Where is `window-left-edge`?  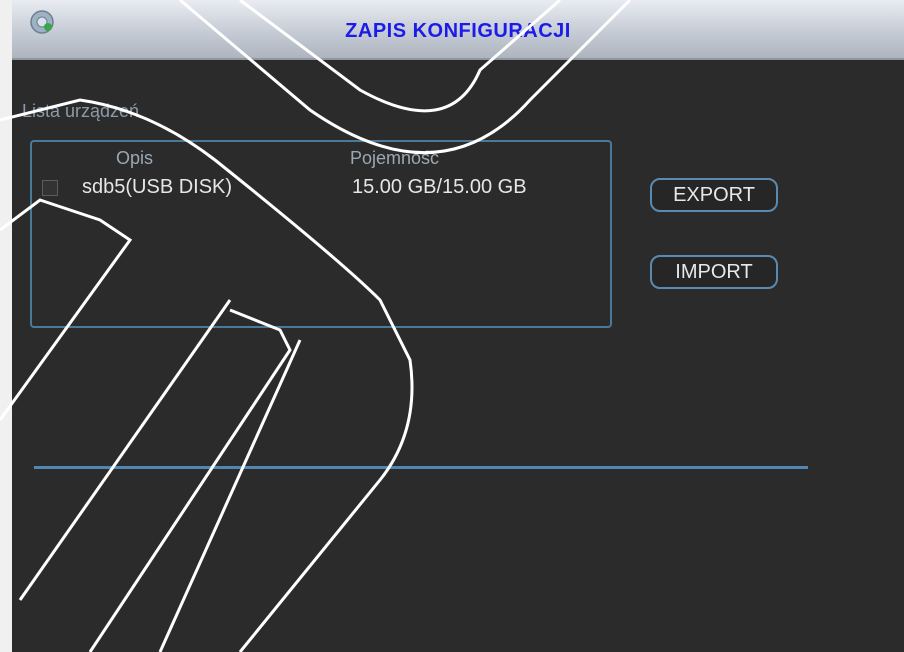 window-left-edge is located at coordinates (6, 326).